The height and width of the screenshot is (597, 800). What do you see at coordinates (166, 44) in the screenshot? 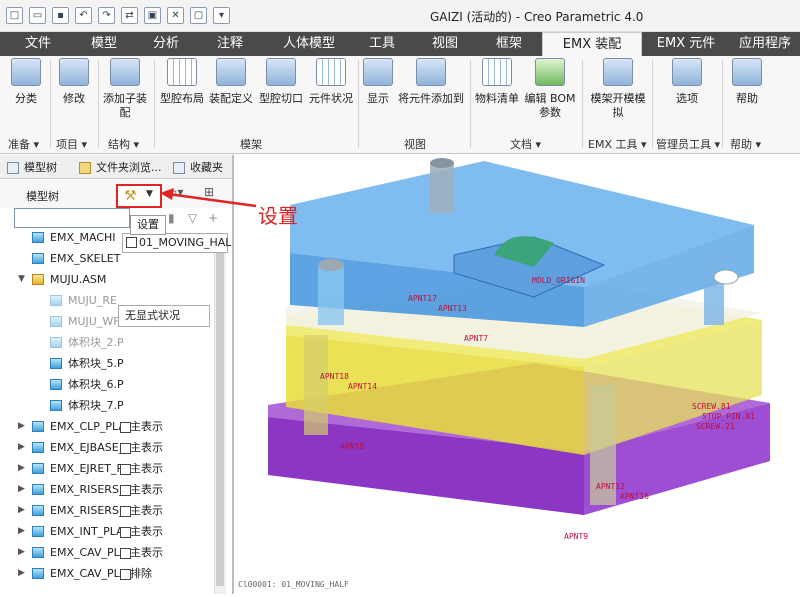
I see `tab-analysis: 分析` at bounding box center [166, 44].